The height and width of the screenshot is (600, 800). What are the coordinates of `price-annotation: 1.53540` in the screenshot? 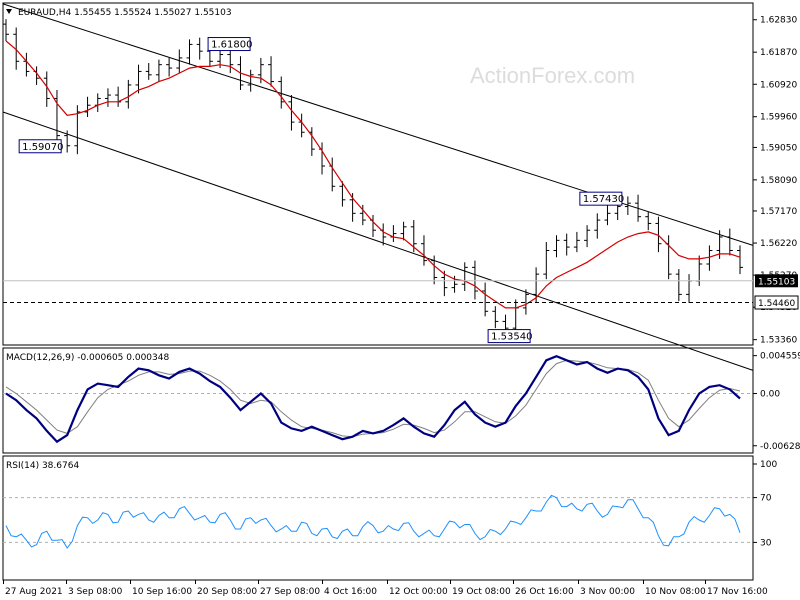 It's located at (509, 336).